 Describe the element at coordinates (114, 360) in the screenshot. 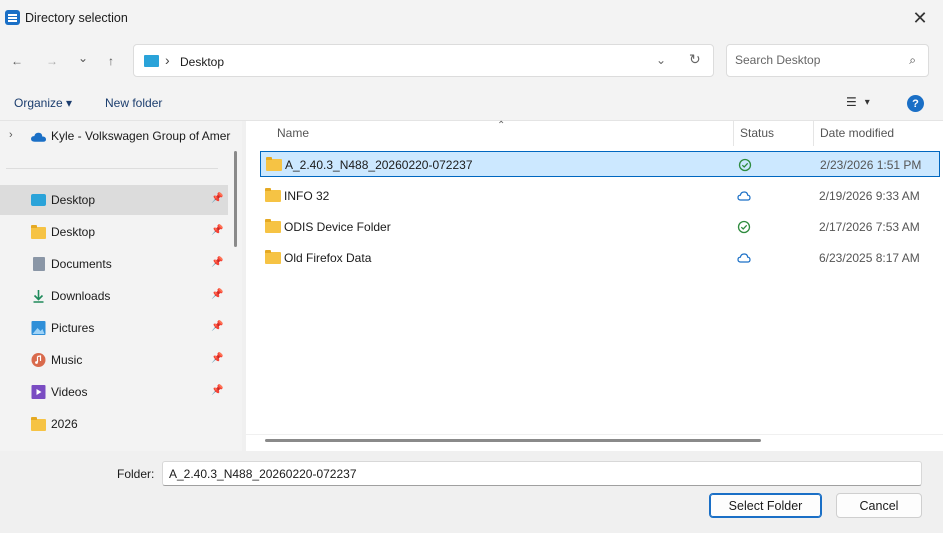

I see `sidebar-item-music: Music 📌` at that location.